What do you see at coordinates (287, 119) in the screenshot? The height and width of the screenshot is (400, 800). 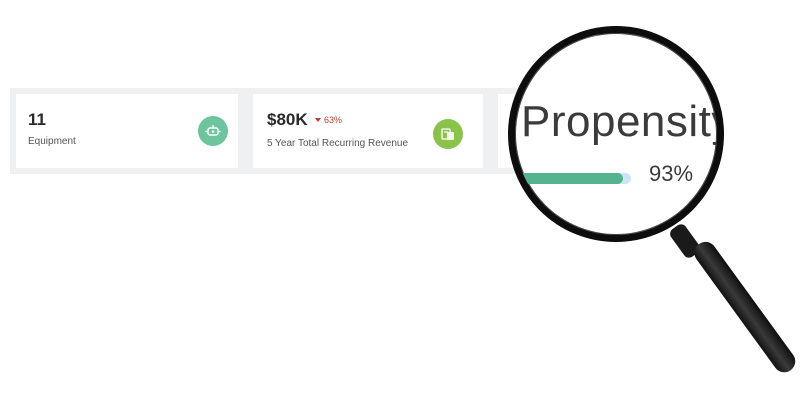 I see `metric-value: $80K` at bounding box center [287, 119].